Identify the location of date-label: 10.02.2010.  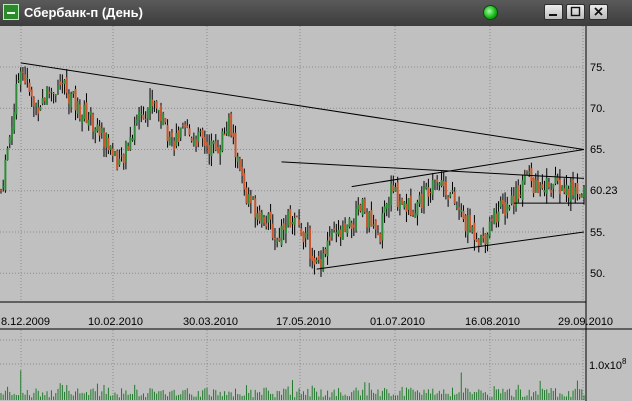
(115, 322).